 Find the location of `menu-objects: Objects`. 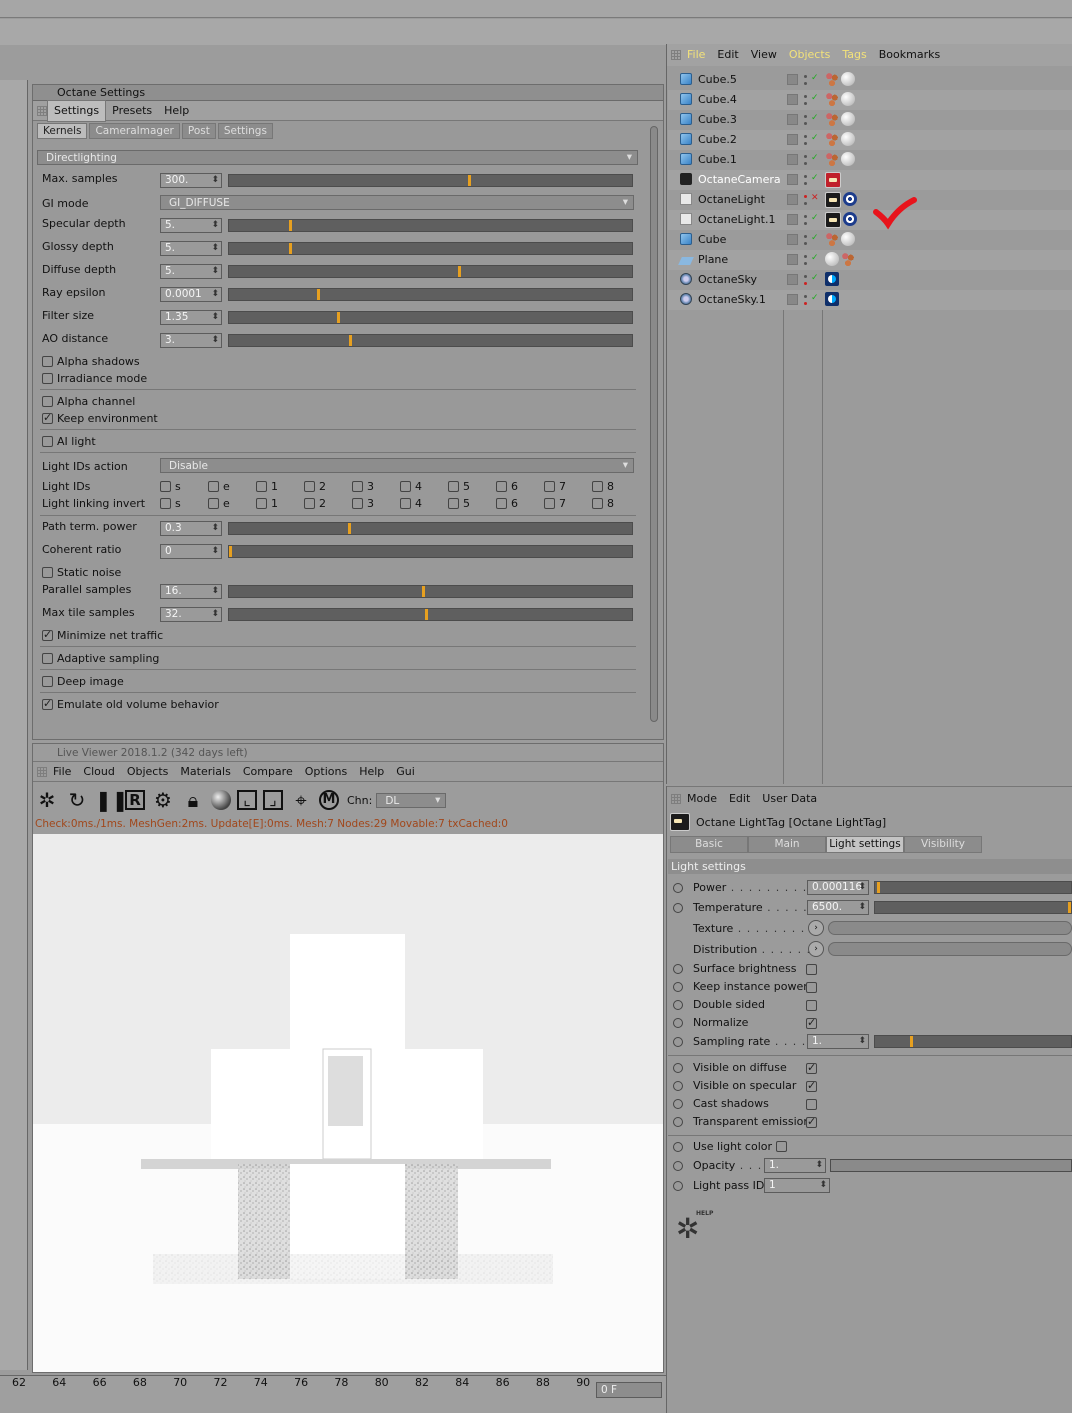

menu-objects: Objects is located at coordinates (148, 772).